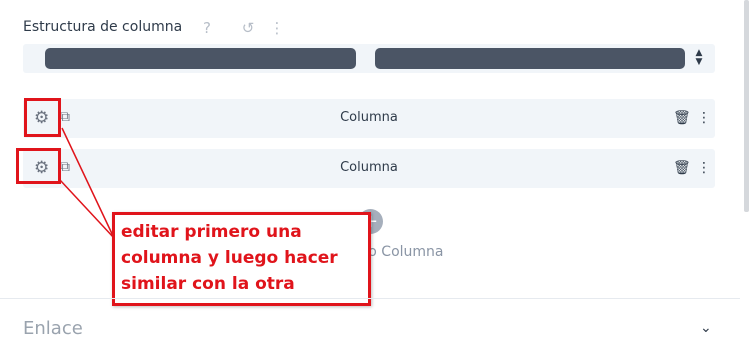 The width and height of the screenshot is (749, 353). Describe the element at coordinates (699, 57) in the screenshot. I see `select-arrows-icon: ▲ ▼` at that location.